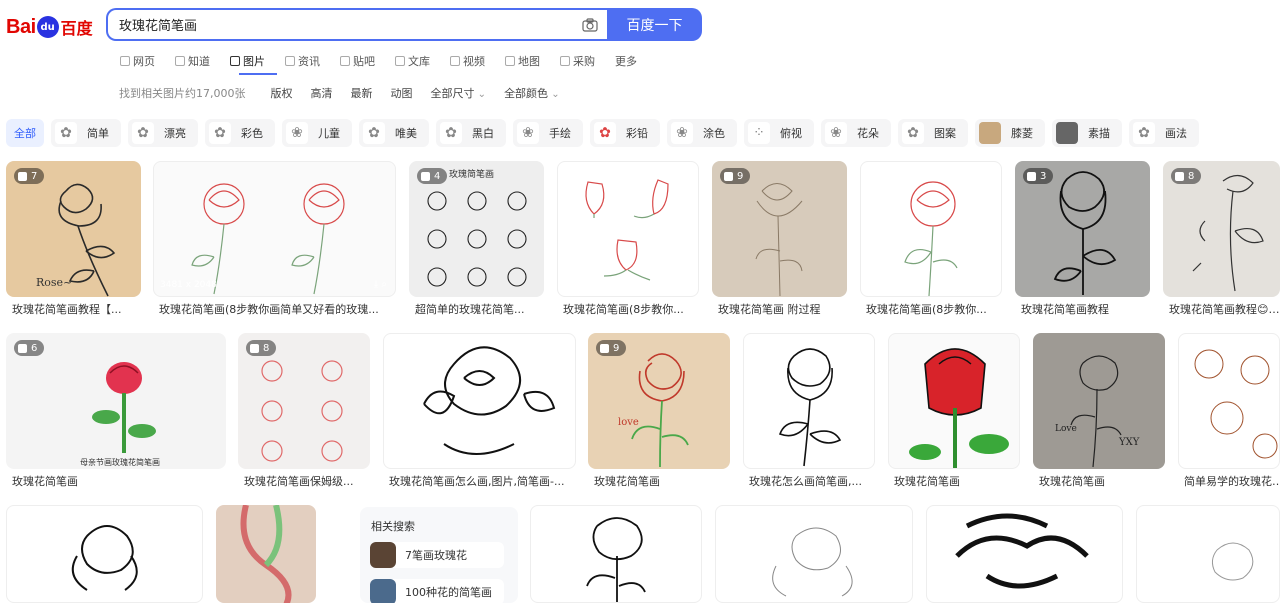 The width and height of the screenshot is (1280, 603). Describe the element at coordinates (362, 93) in the screenshot. I see `filter-latest: 最新` at that location.